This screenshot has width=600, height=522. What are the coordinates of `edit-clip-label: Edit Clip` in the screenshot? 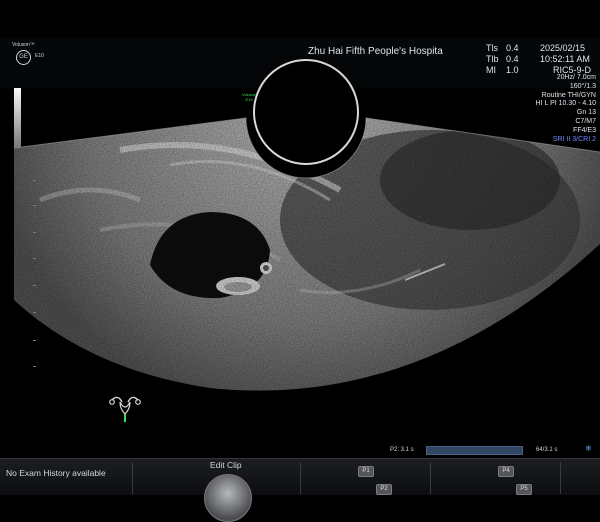 It's located at (226, 465).